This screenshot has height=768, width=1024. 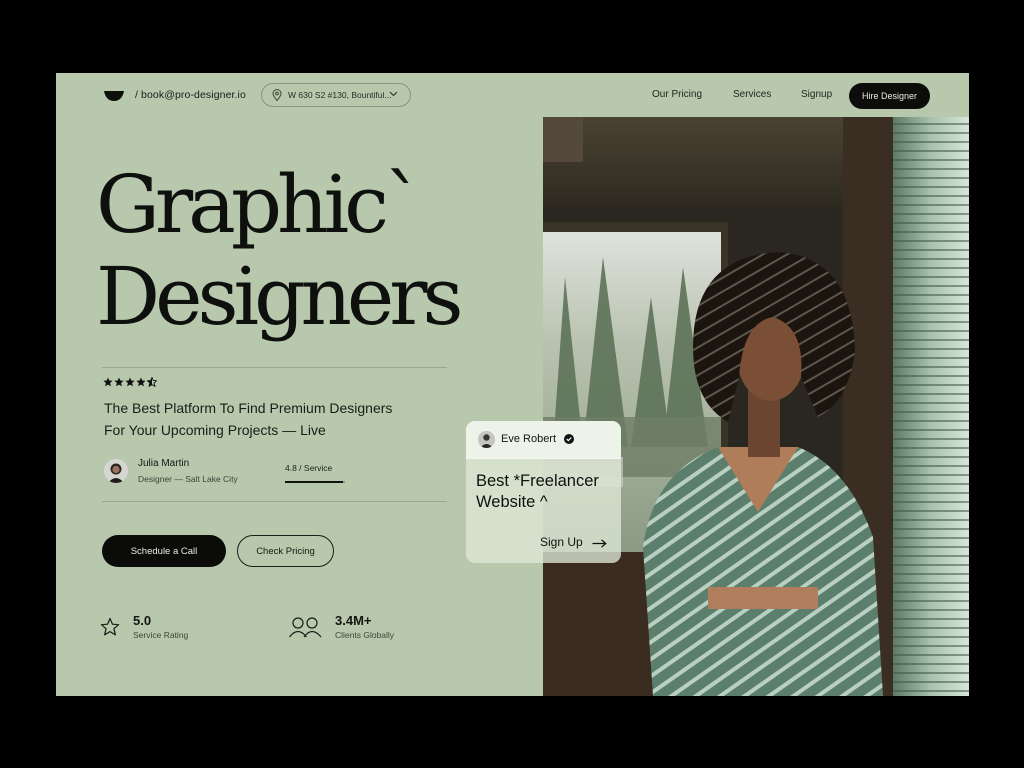 What do you see at coordinates (889, 96) in the screenshot?
I see `hire-designer-button: Hire Designer` at bounding box center [889, 96].